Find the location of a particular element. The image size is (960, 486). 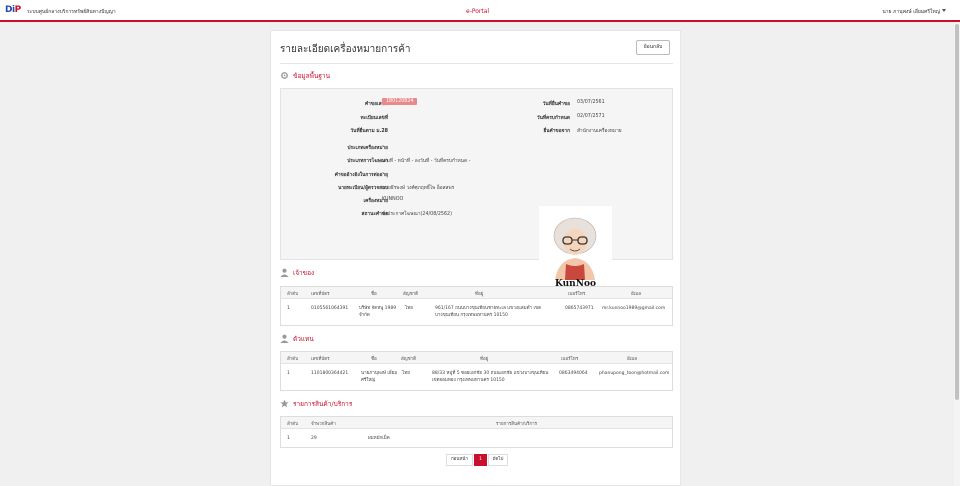

field-label: วันที่ยื่นคำขอ is located at coordinates (556, 104).